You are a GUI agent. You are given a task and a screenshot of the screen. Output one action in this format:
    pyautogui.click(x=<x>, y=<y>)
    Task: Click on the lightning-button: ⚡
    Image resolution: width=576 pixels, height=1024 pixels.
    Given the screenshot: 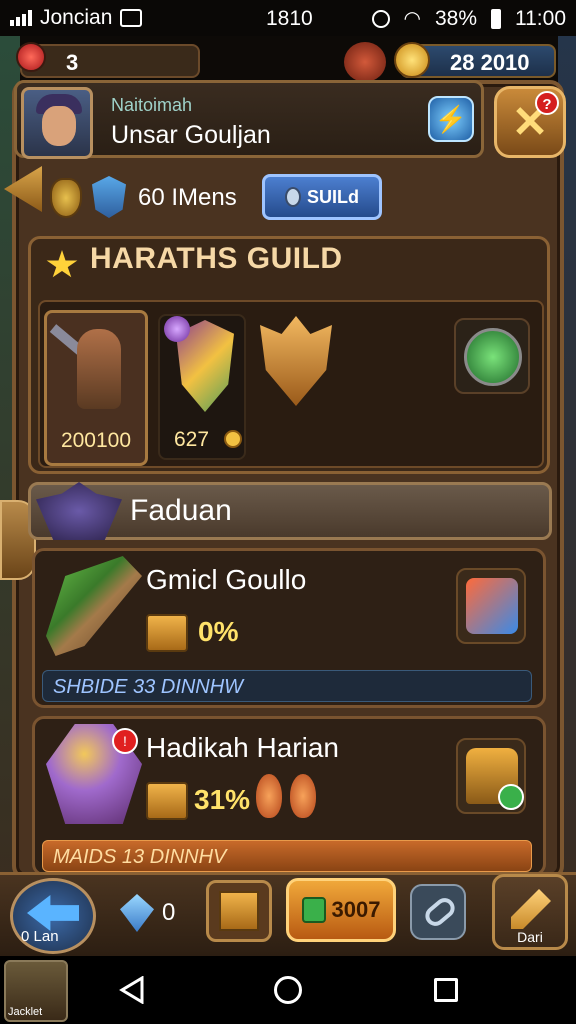 What is the action you would take?
    pyautogui.click(x=451, y=119)
    